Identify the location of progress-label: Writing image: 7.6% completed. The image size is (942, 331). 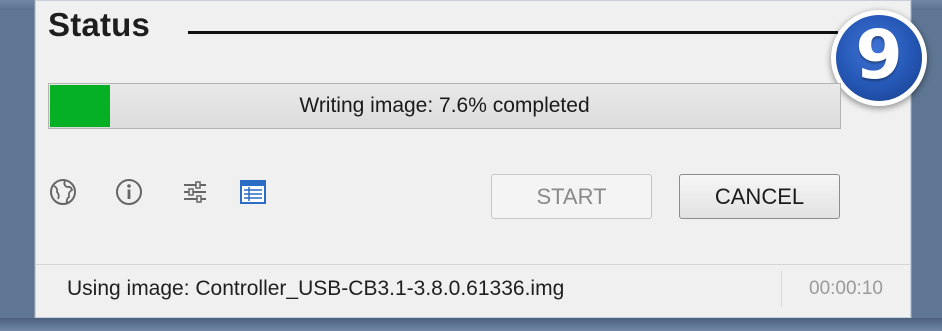
(444, 105).